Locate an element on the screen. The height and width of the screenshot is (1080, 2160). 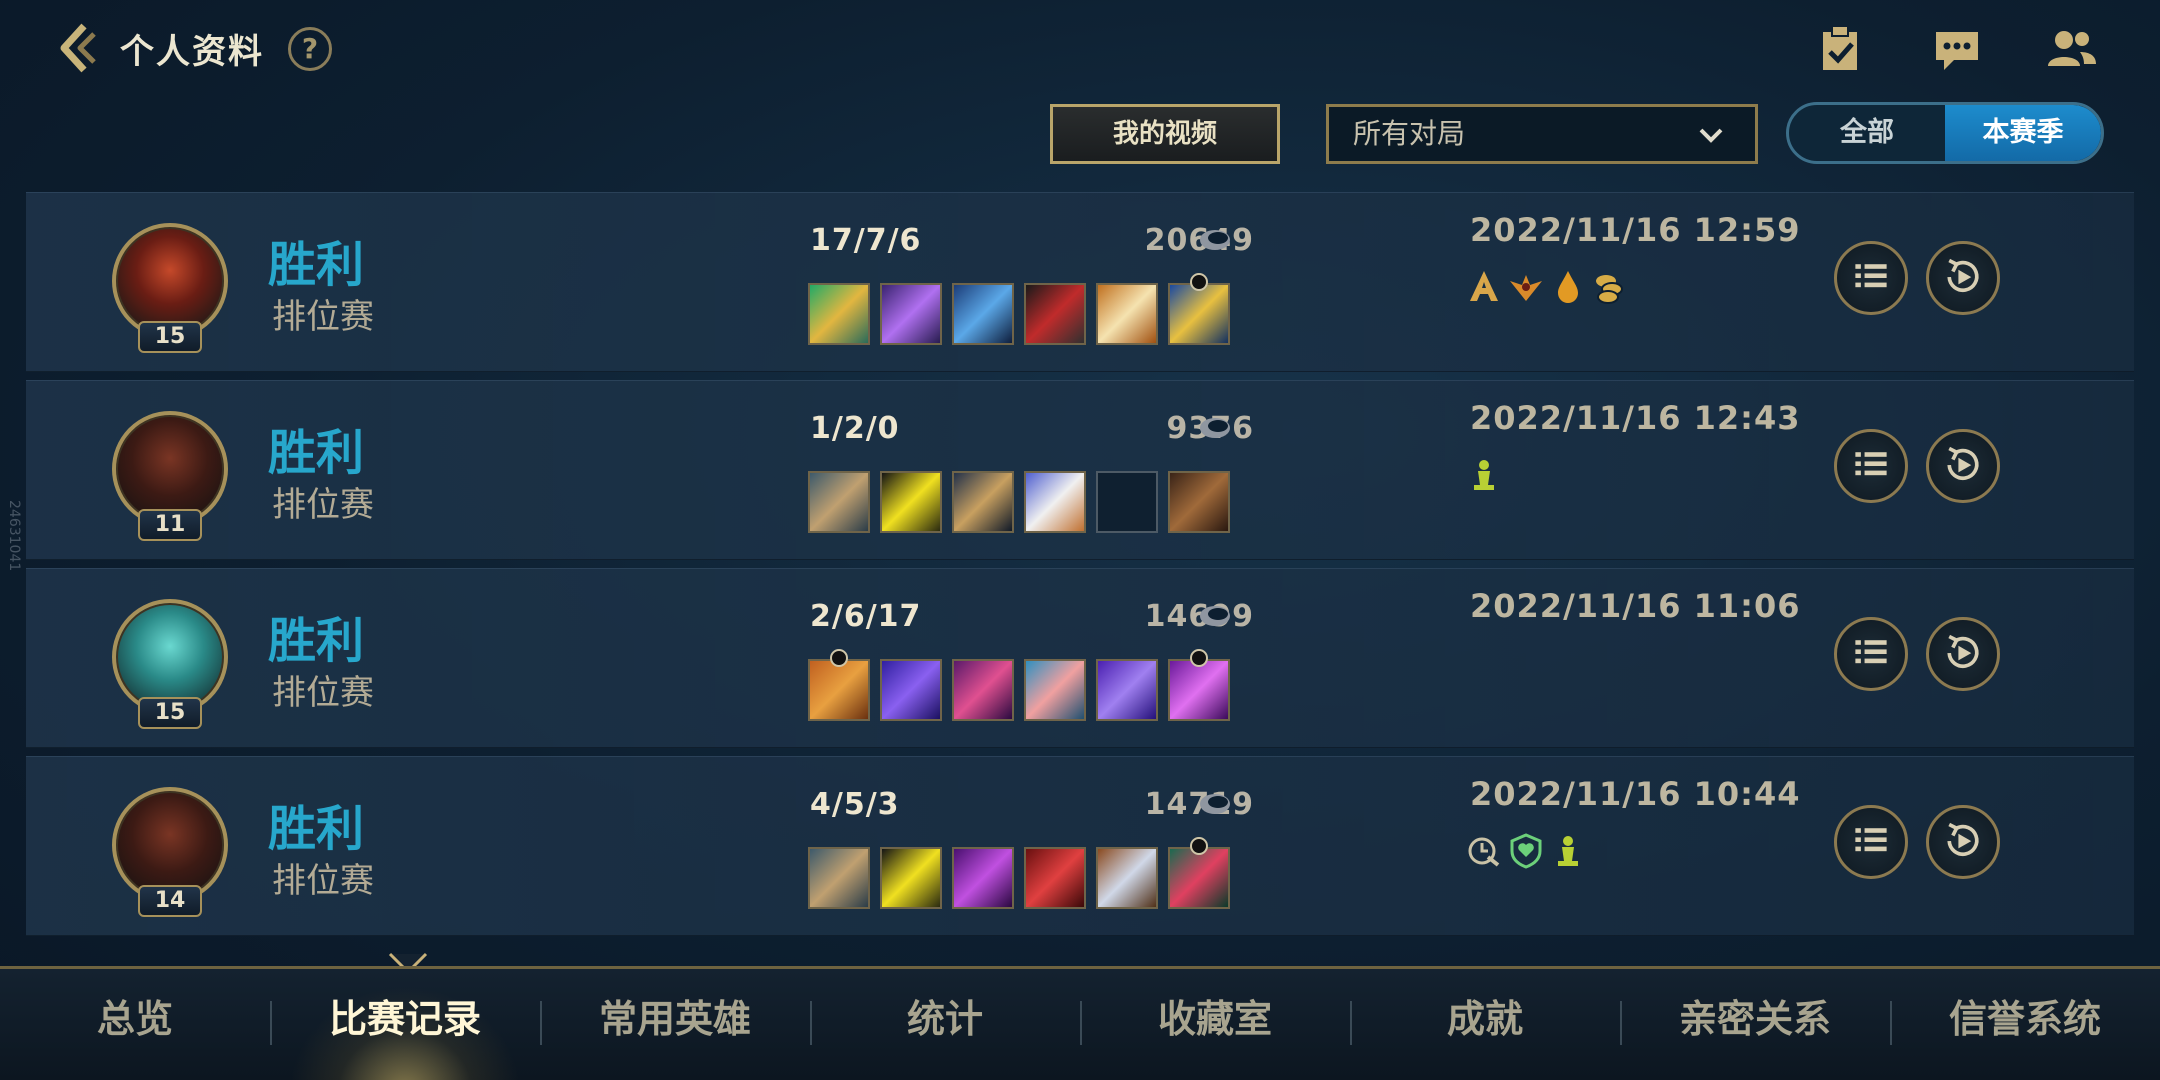
match-datetime: 2022/11/16 10:44 is located at coordinates (1635, 794).